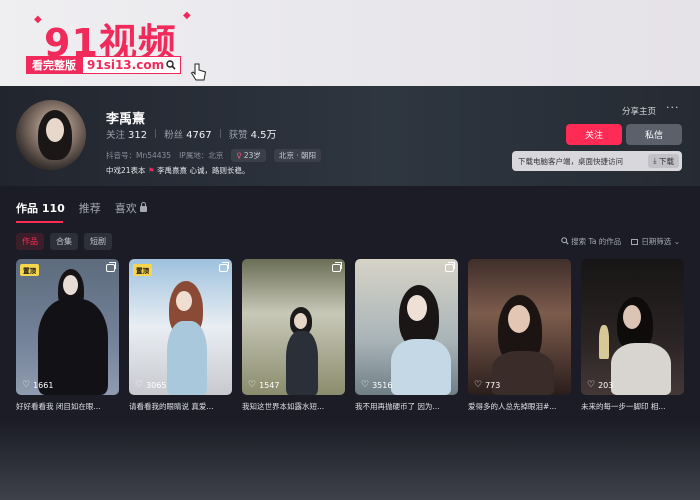 Image resolution: width=700 pixels, height=500 pixels. I want to click on like-count-value: 773, so click(493, 385).